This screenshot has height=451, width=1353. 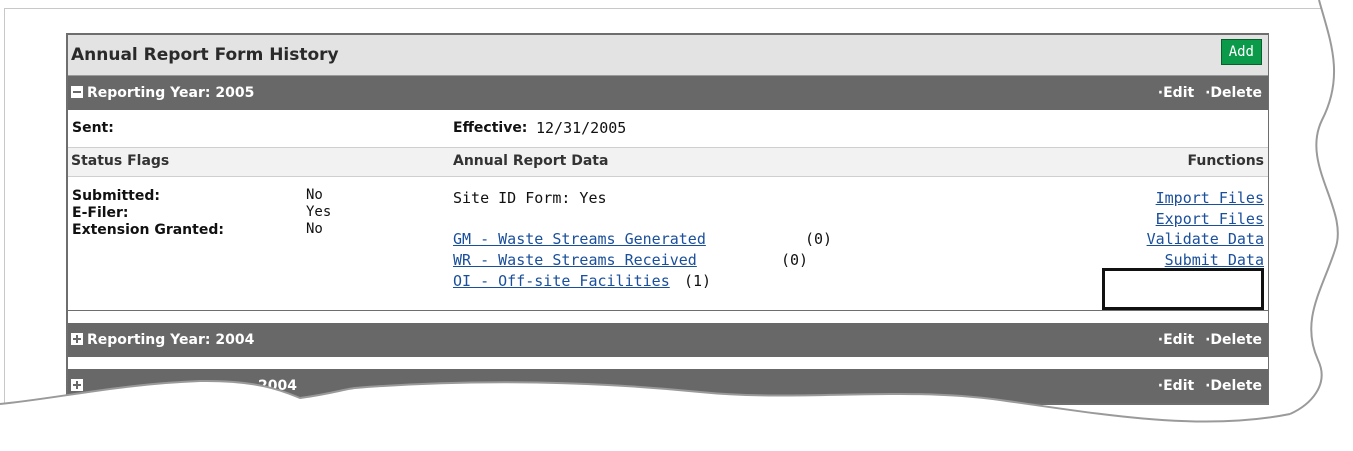 I want to click on submit-data-link: Submit Data, so click(x=1214, y=260).